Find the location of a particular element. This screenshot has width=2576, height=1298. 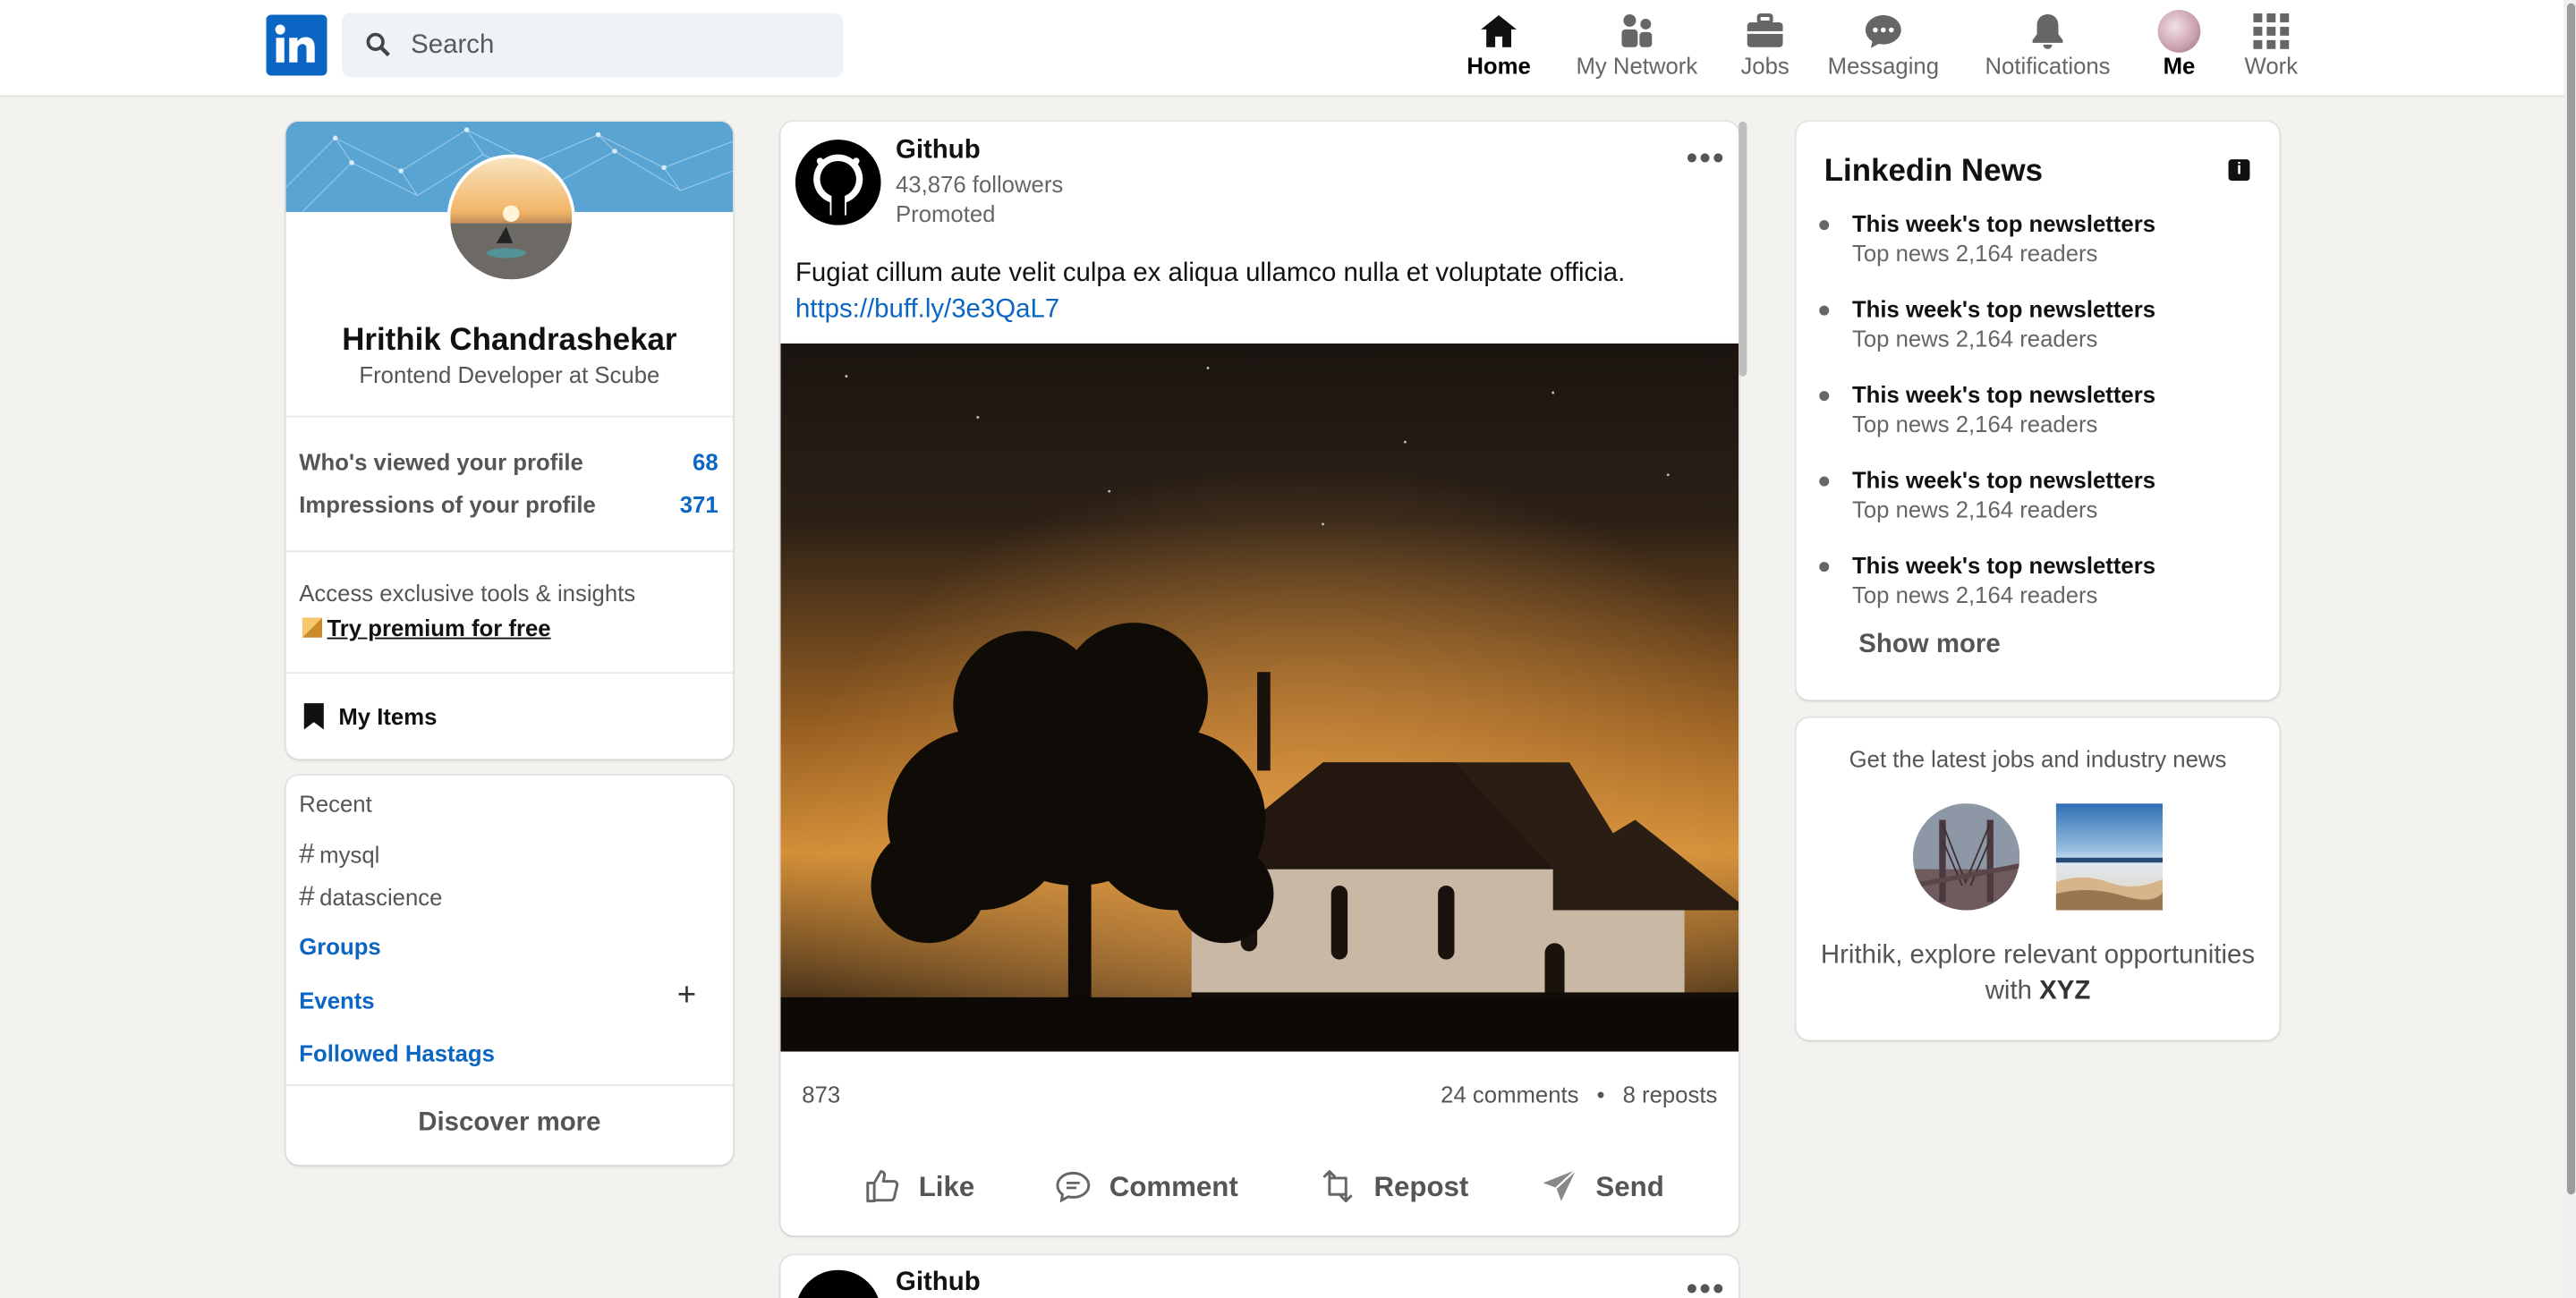

reposts-count: 8 reposts is located at coordinates (1670, 1094).